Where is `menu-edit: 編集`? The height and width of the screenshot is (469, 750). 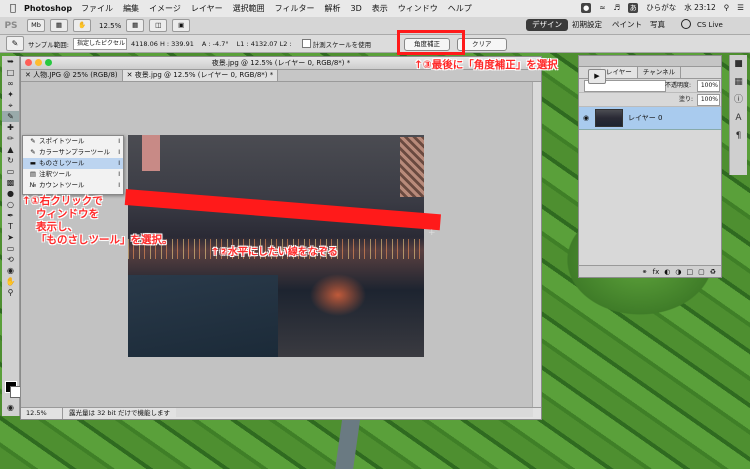 menu-edit: 編集 is located at coordinates (131, 8).